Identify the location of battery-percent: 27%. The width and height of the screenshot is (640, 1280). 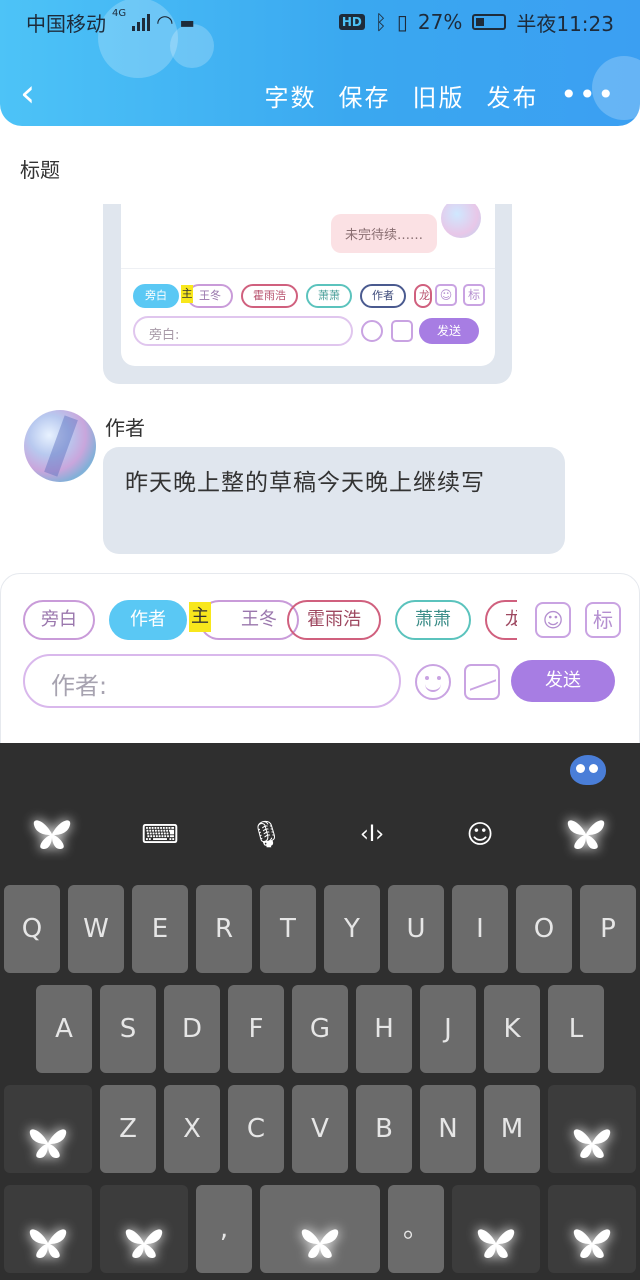
(440, 22).